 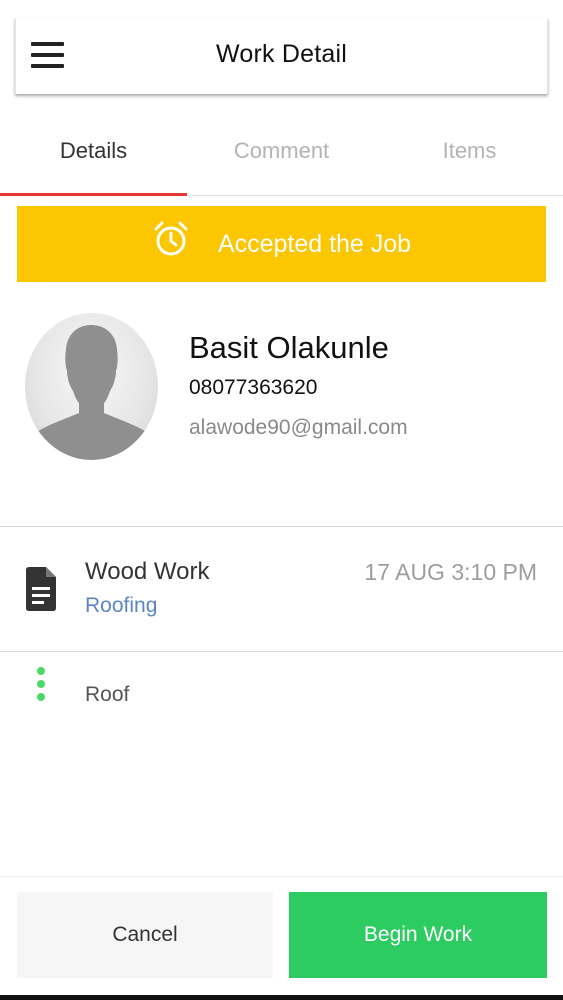 I want to click on status-banner: Accepted the Job, so click(x=281, y=244).